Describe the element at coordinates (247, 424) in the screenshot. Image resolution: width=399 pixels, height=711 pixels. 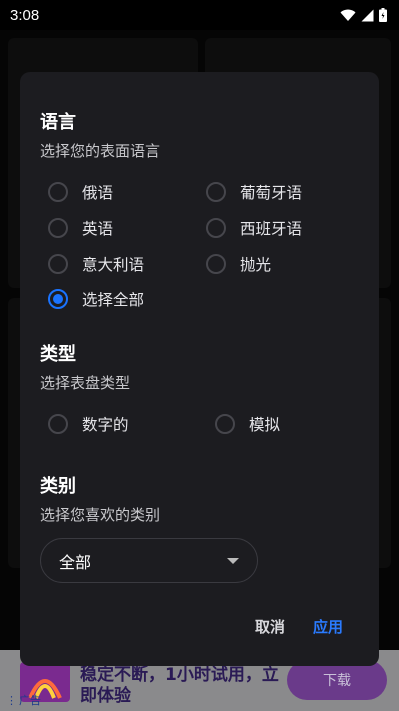
I see `type-option-analog: 模拟` at that location.